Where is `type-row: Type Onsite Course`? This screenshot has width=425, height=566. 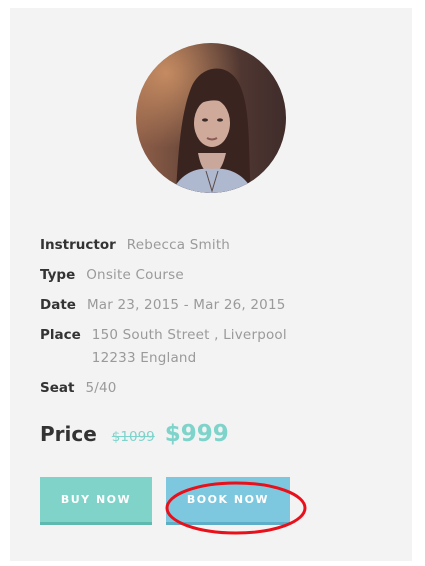 type-row: Type Onsite Course is located at coordinates (220, 275).